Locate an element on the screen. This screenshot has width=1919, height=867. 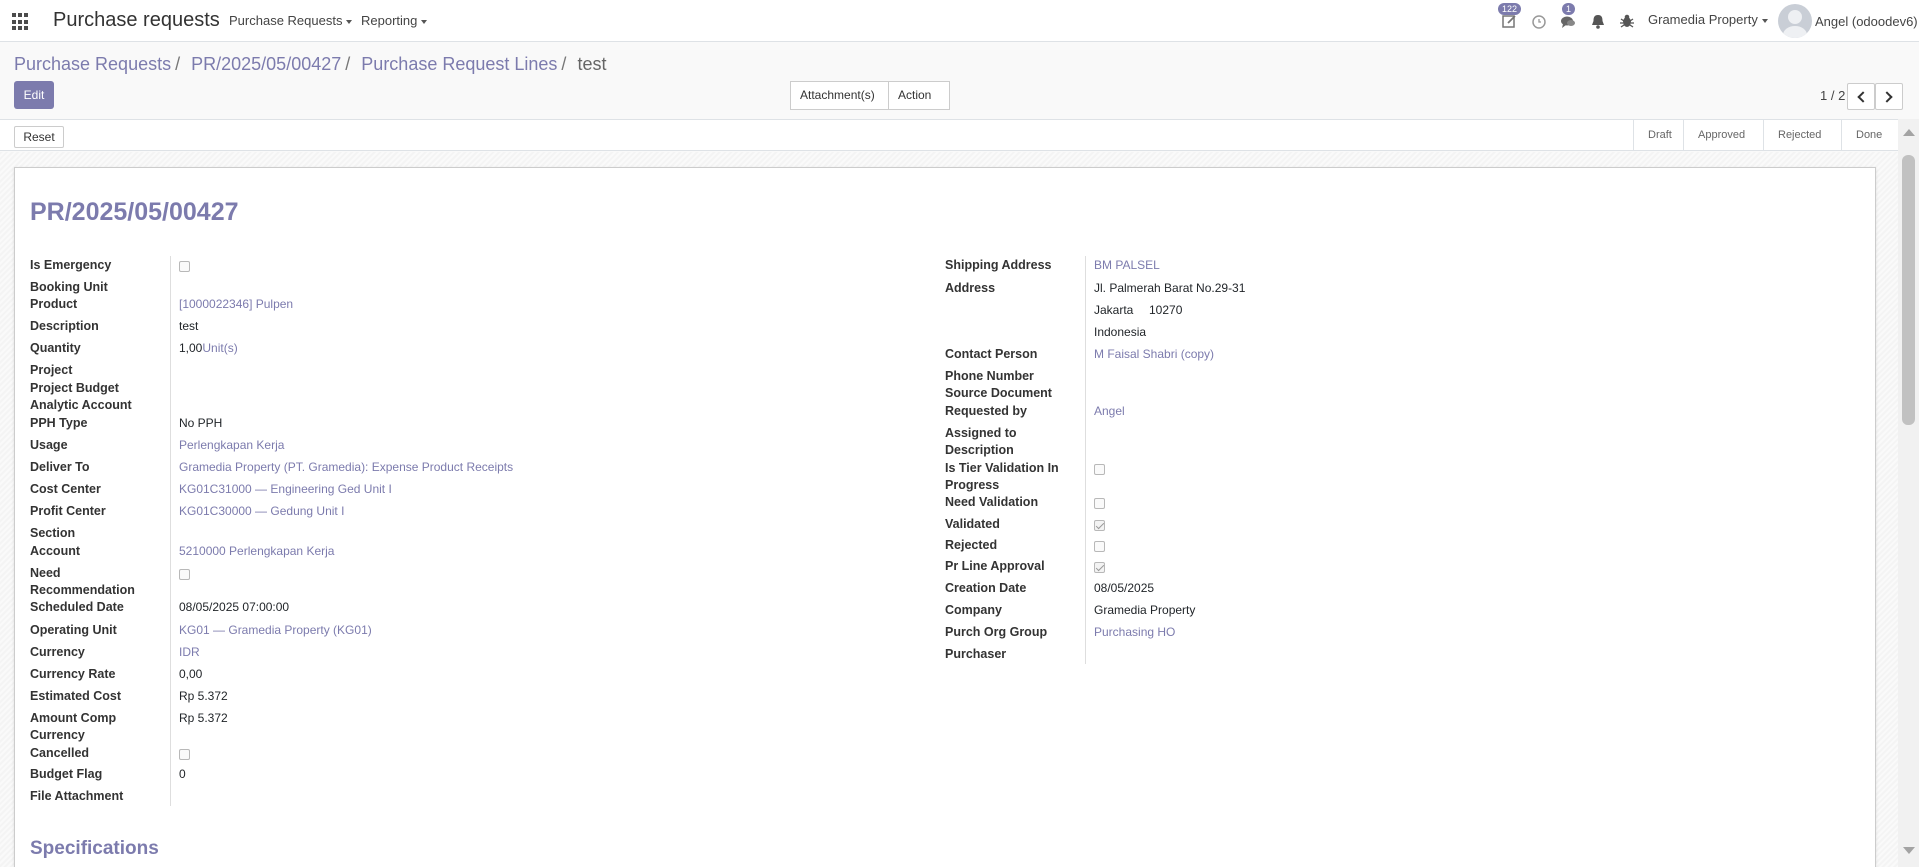
label-phone-number: Phone Number is located at coordinates (989, 376).